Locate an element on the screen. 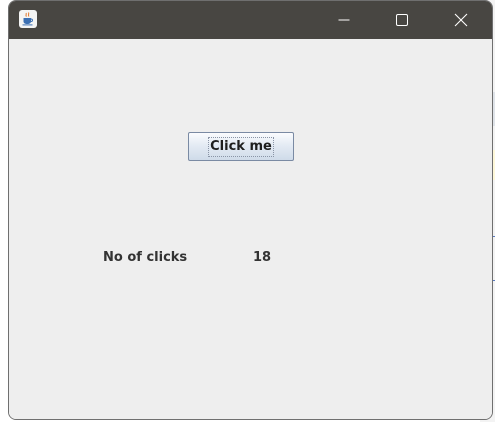 The image size is (495, 422). maximize-button is located at coordinates (402, 20).